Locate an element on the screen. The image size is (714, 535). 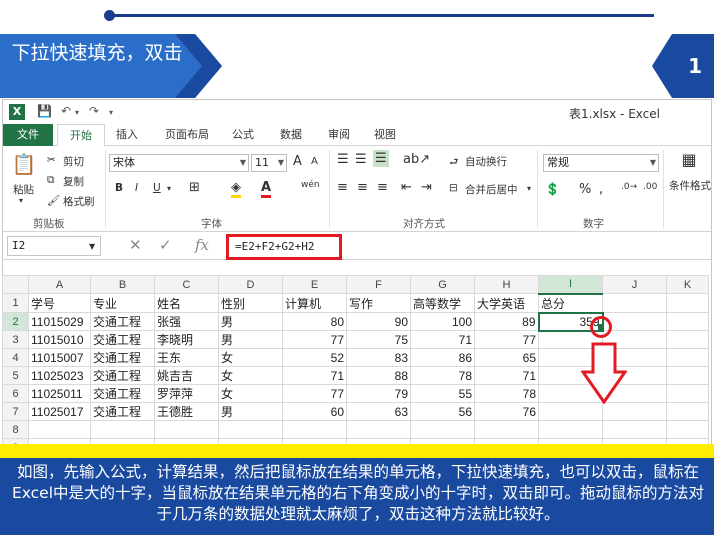
tab-home: 开始 is located at coordinates (81, 135).